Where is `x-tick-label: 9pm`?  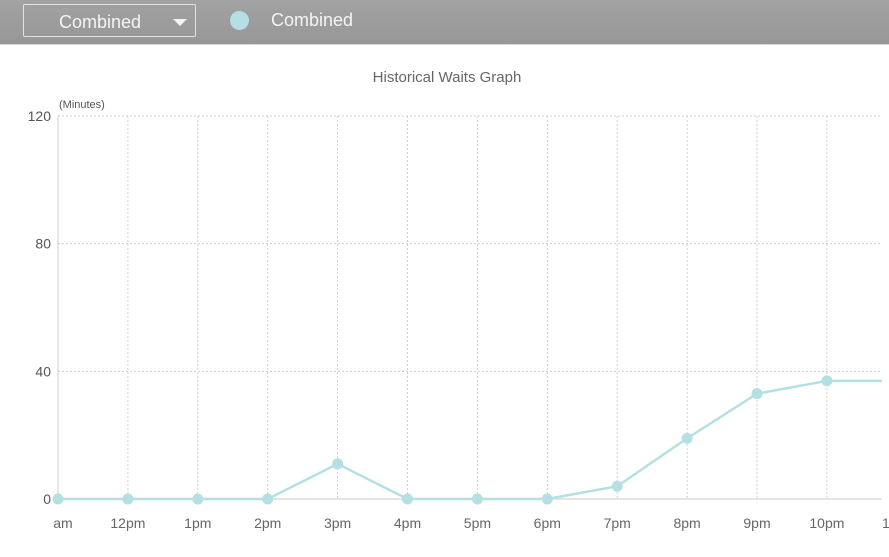 x-tick-label: 9pm is located at coordinates (756, 523).